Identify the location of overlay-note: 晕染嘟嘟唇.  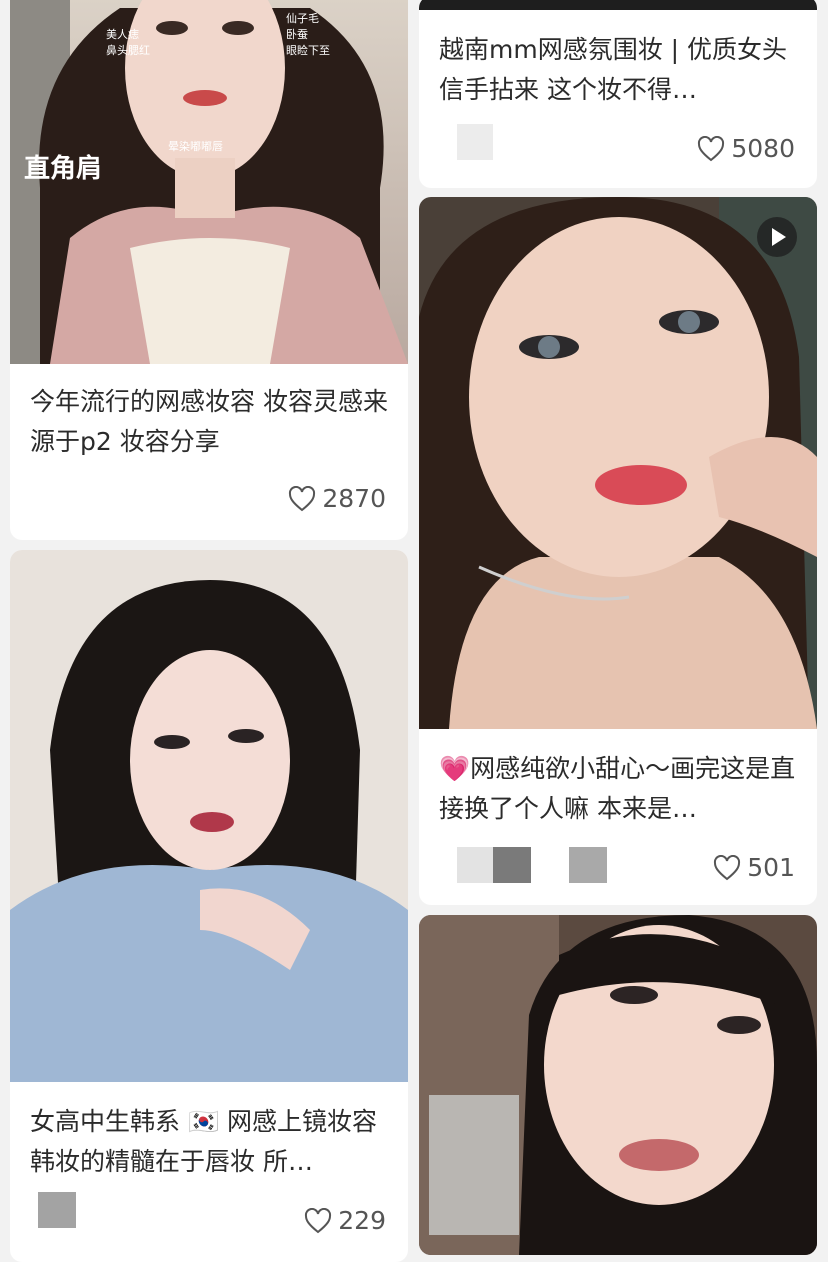
(195, 146).